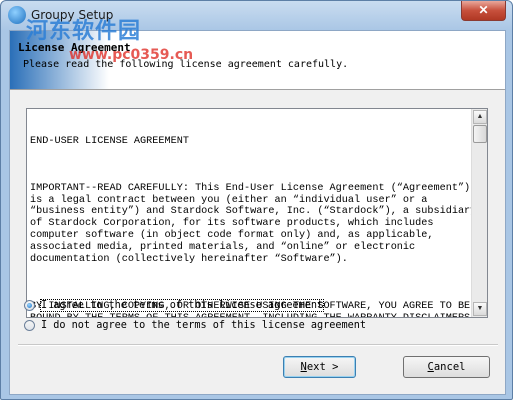  What do you see at coordinates (131, 55) in the screenshot?
I see `watermark-url: www.pc0359.cn` at bounding box center [131, 55].